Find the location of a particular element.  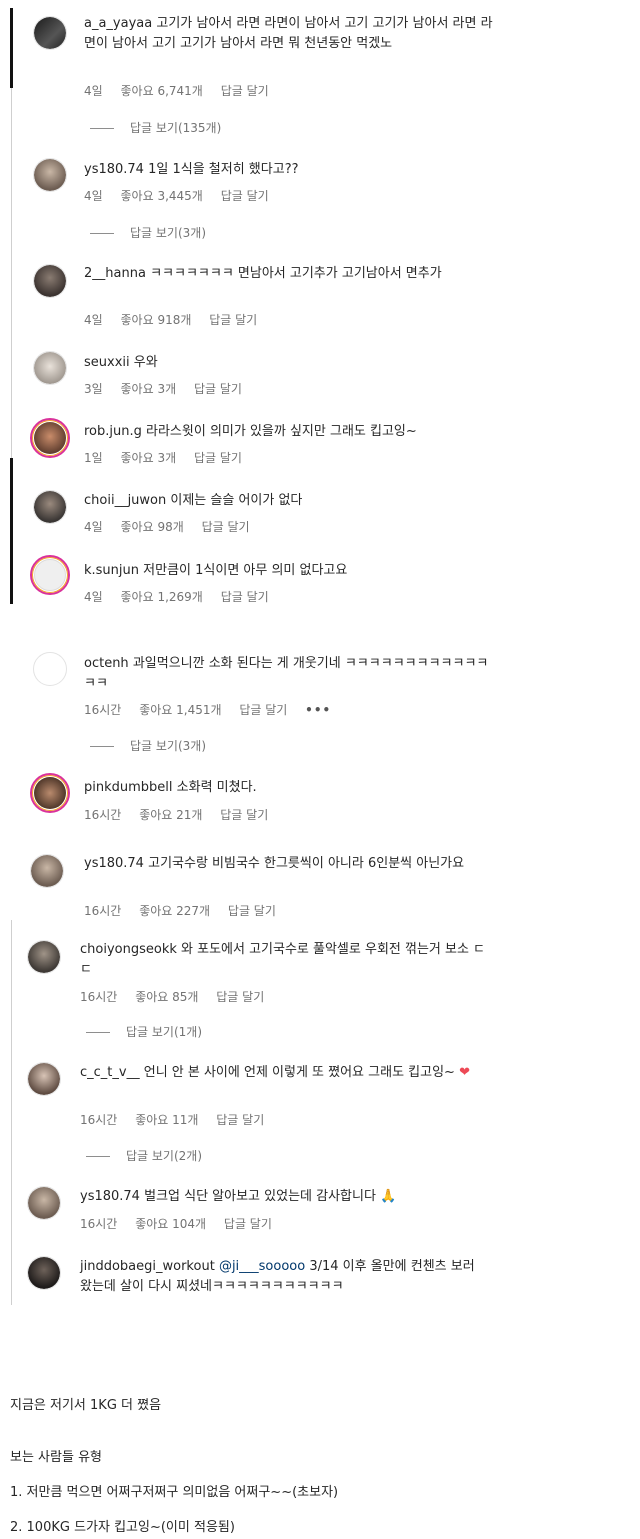

post-line: 2. 100KG 드가자 킵고잉~(이미 적응됨) is located at coordinates (122, 1527).